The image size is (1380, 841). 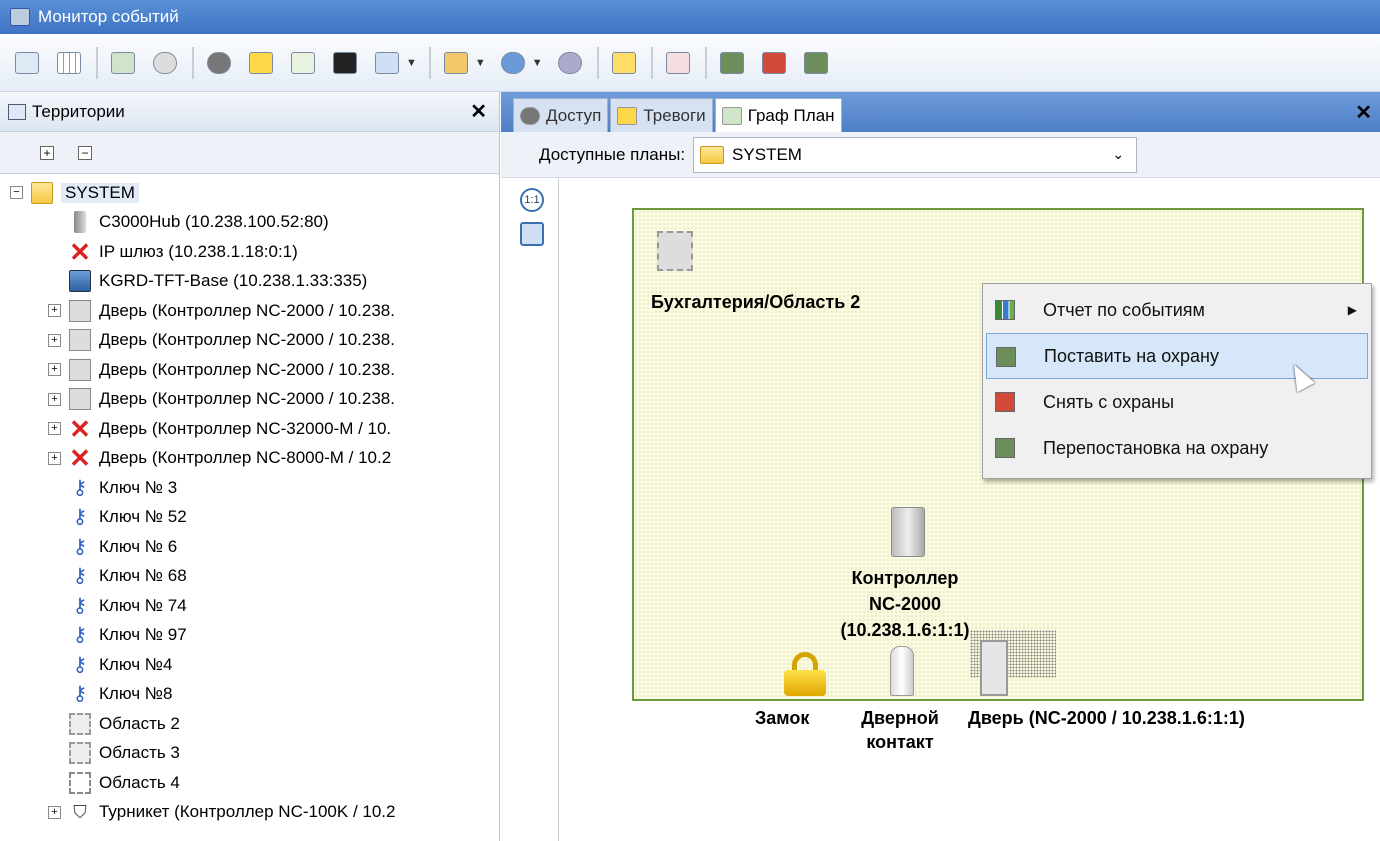 I want to click on main-toolbar: ▼ ▼ ▼, so click(x=690, y=63).